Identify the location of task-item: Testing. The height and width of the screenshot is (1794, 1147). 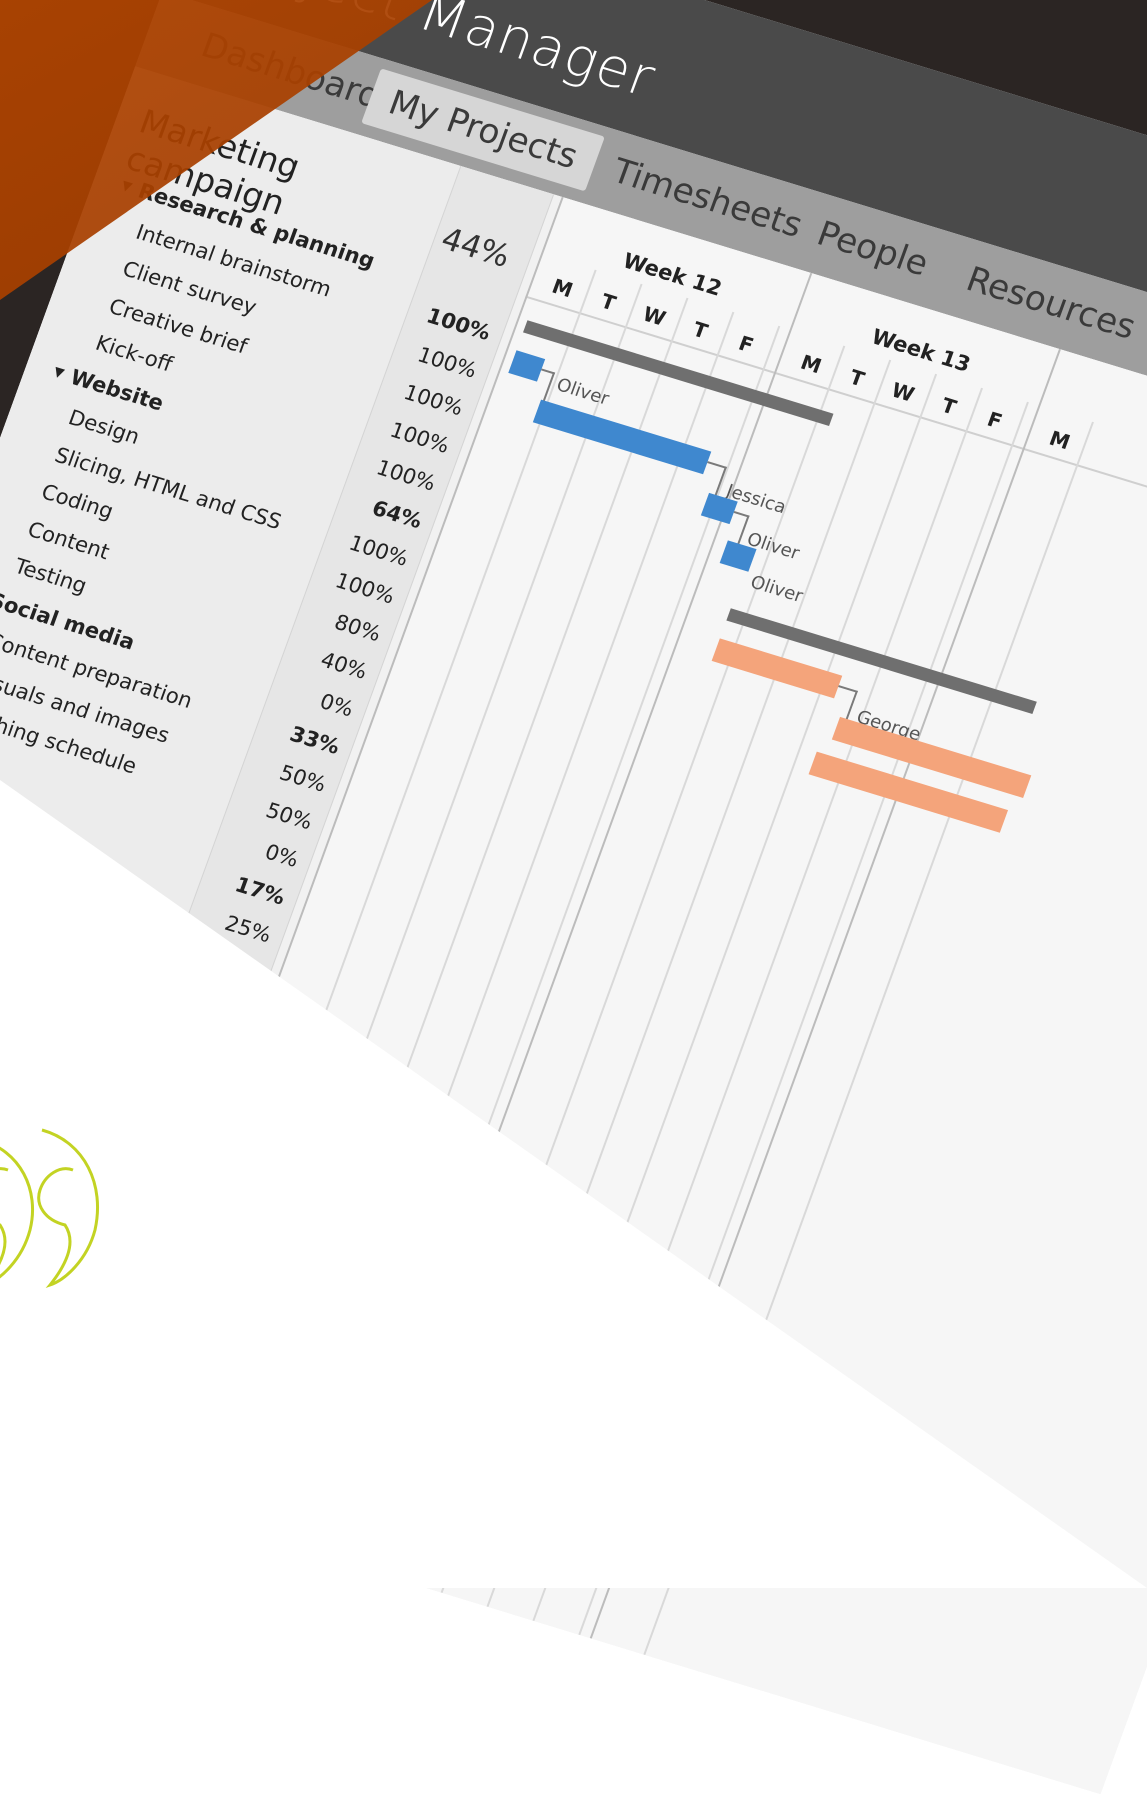
(50, 576).